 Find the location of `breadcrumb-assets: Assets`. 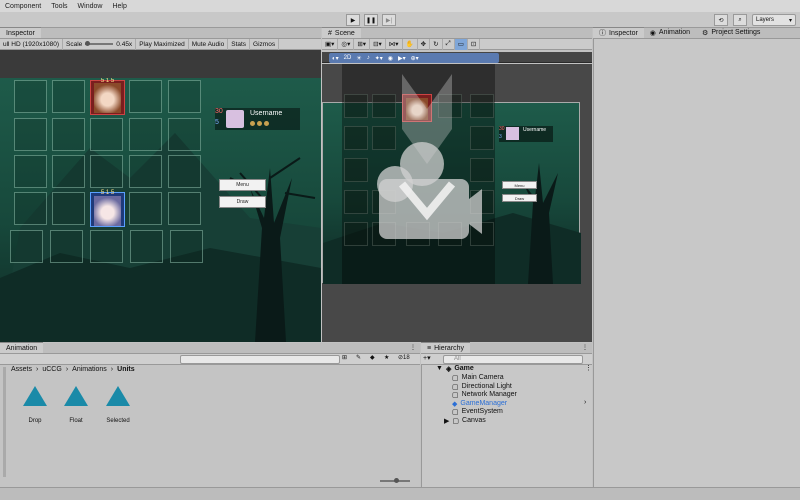

breadcrumb-assets: Assets is located at coordinates (21, 369).